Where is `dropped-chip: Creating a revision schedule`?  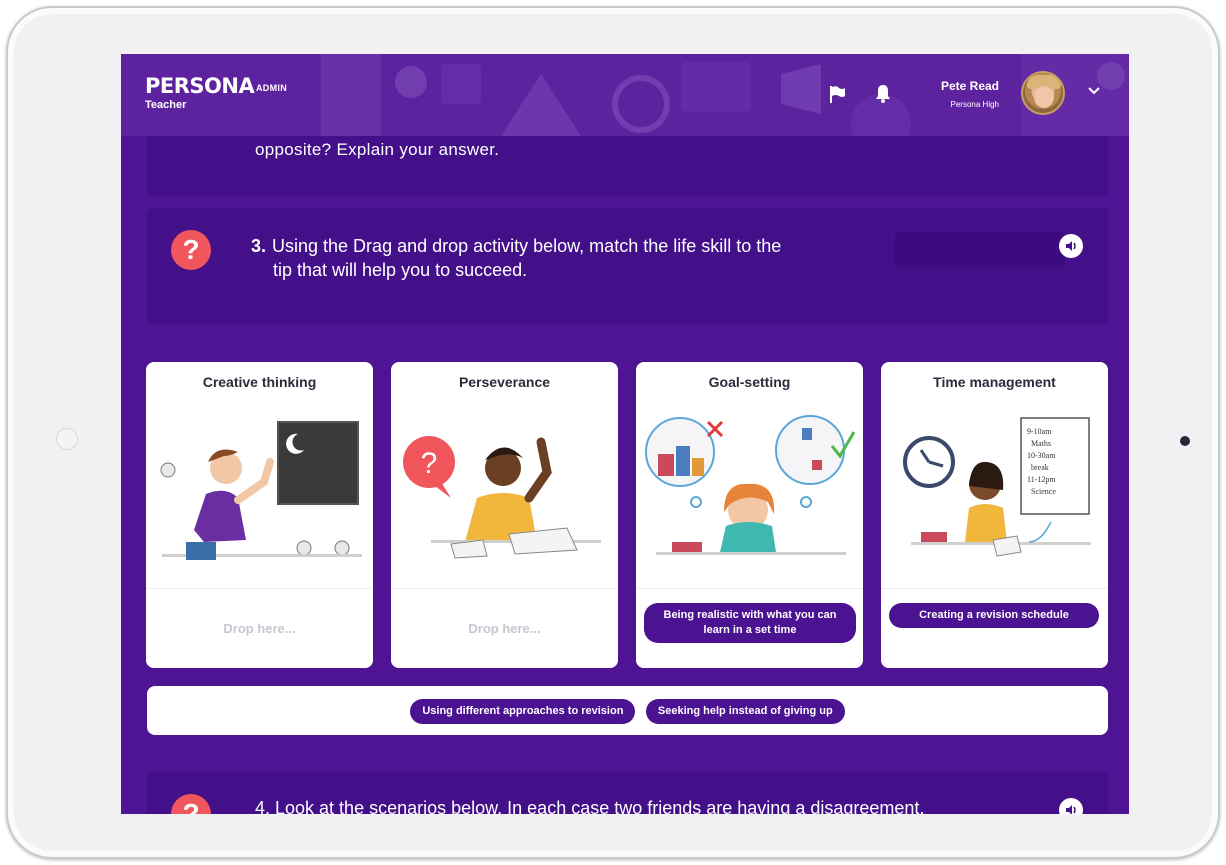 dropped-chip: Creating a revision schedule is located at coordinates (994, 615).